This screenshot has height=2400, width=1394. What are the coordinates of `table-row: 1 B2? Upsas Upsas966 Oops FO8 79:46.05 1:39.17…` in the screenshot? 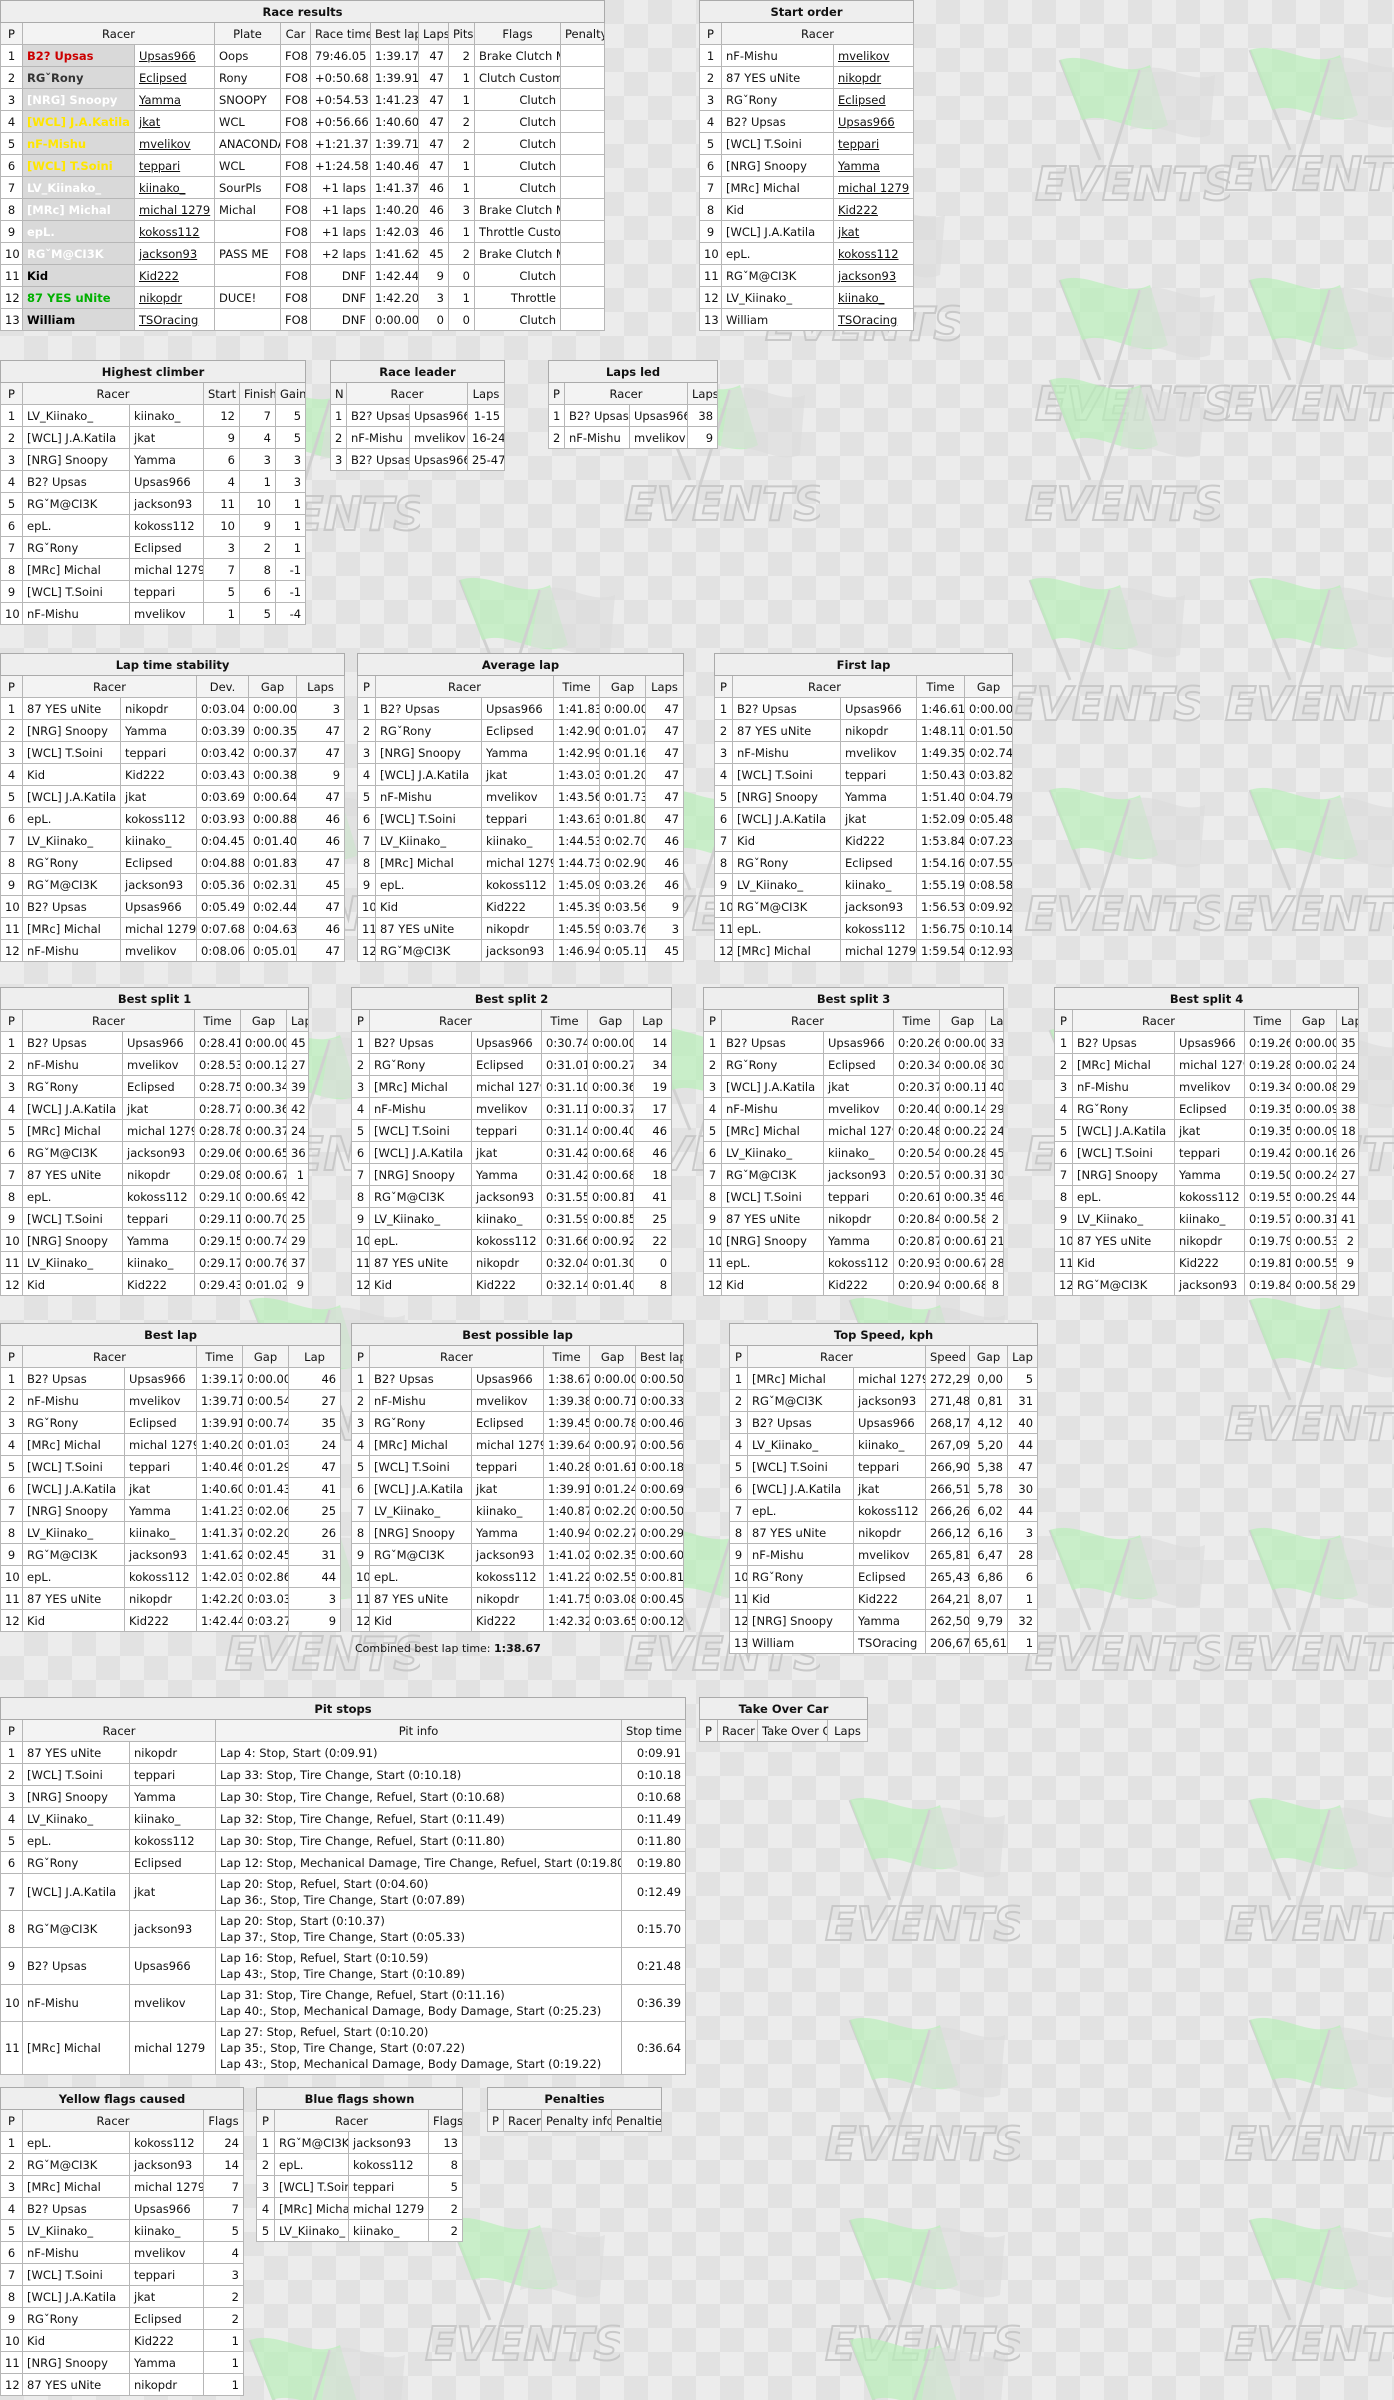 It's located at (302, 55).